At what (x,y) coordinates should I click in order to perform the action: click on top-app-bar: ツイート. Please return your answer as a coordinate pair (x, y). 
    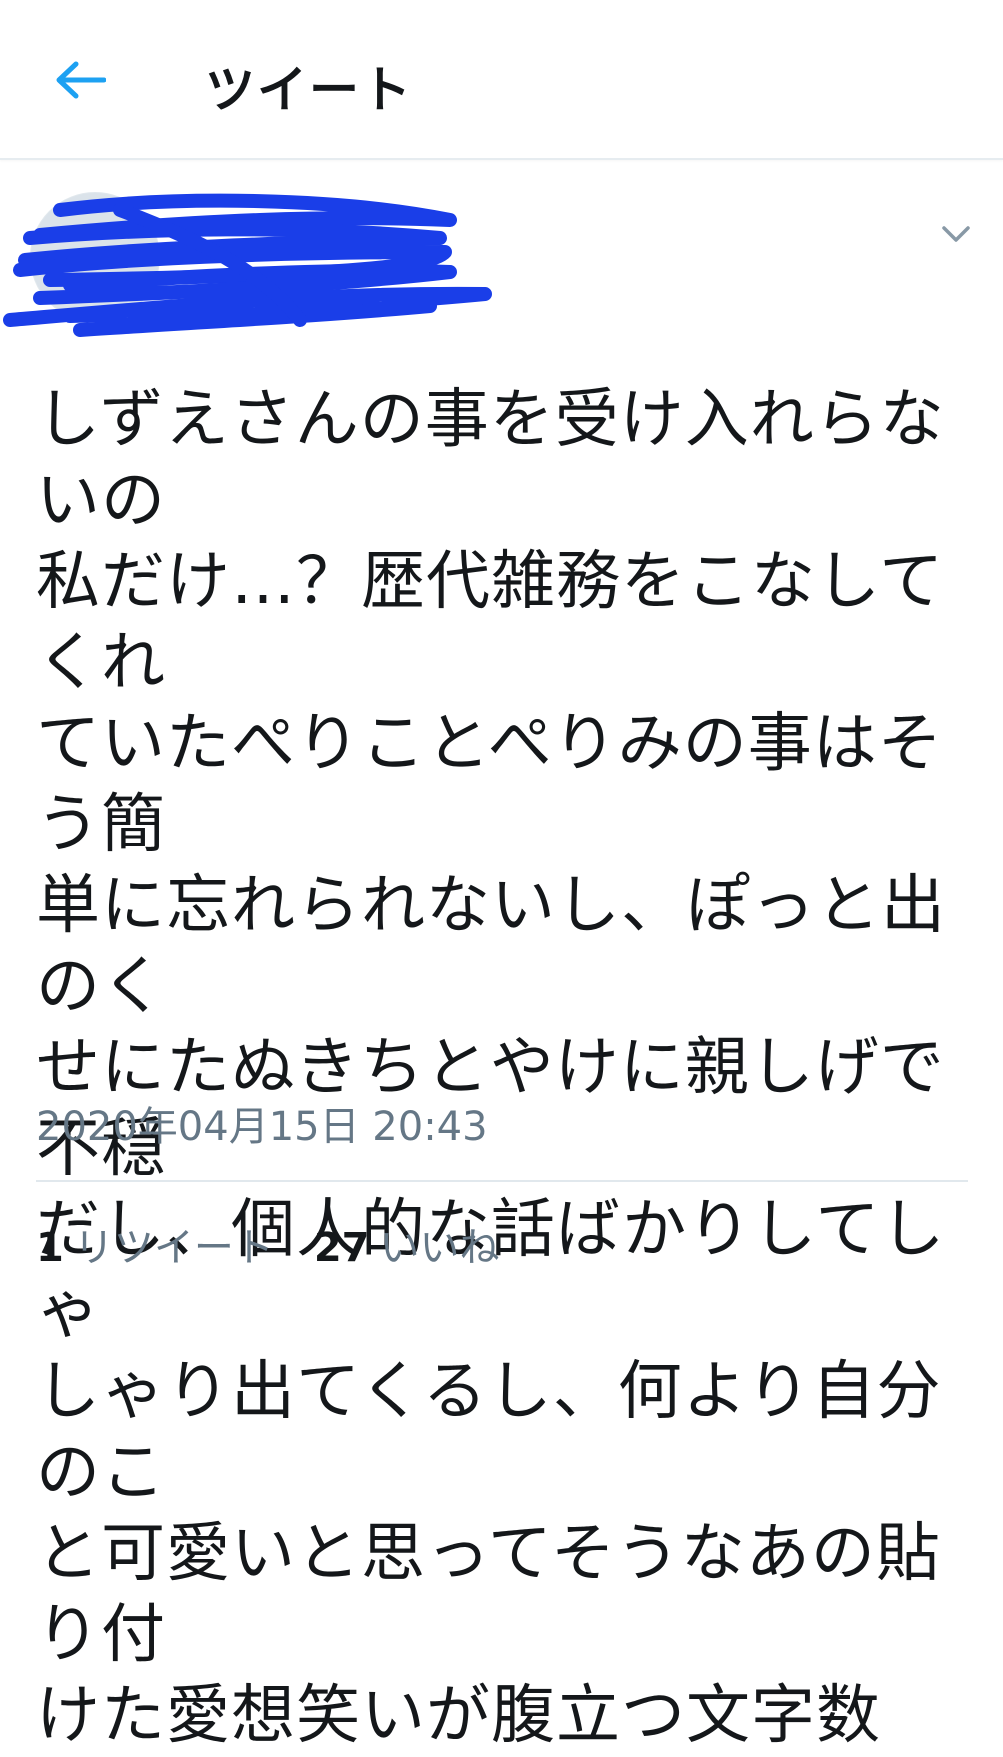
    Looking at the image, I should click on (501, 80).